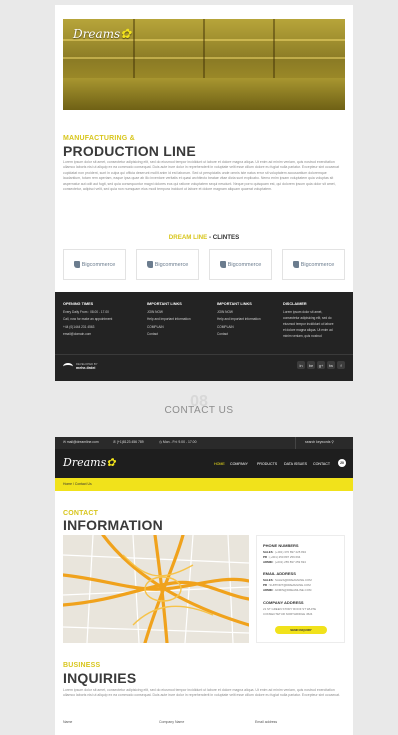 This screenshot has width=398, height=735. I want to click on contact-us-title: CONTACT US, so click(199, 410).